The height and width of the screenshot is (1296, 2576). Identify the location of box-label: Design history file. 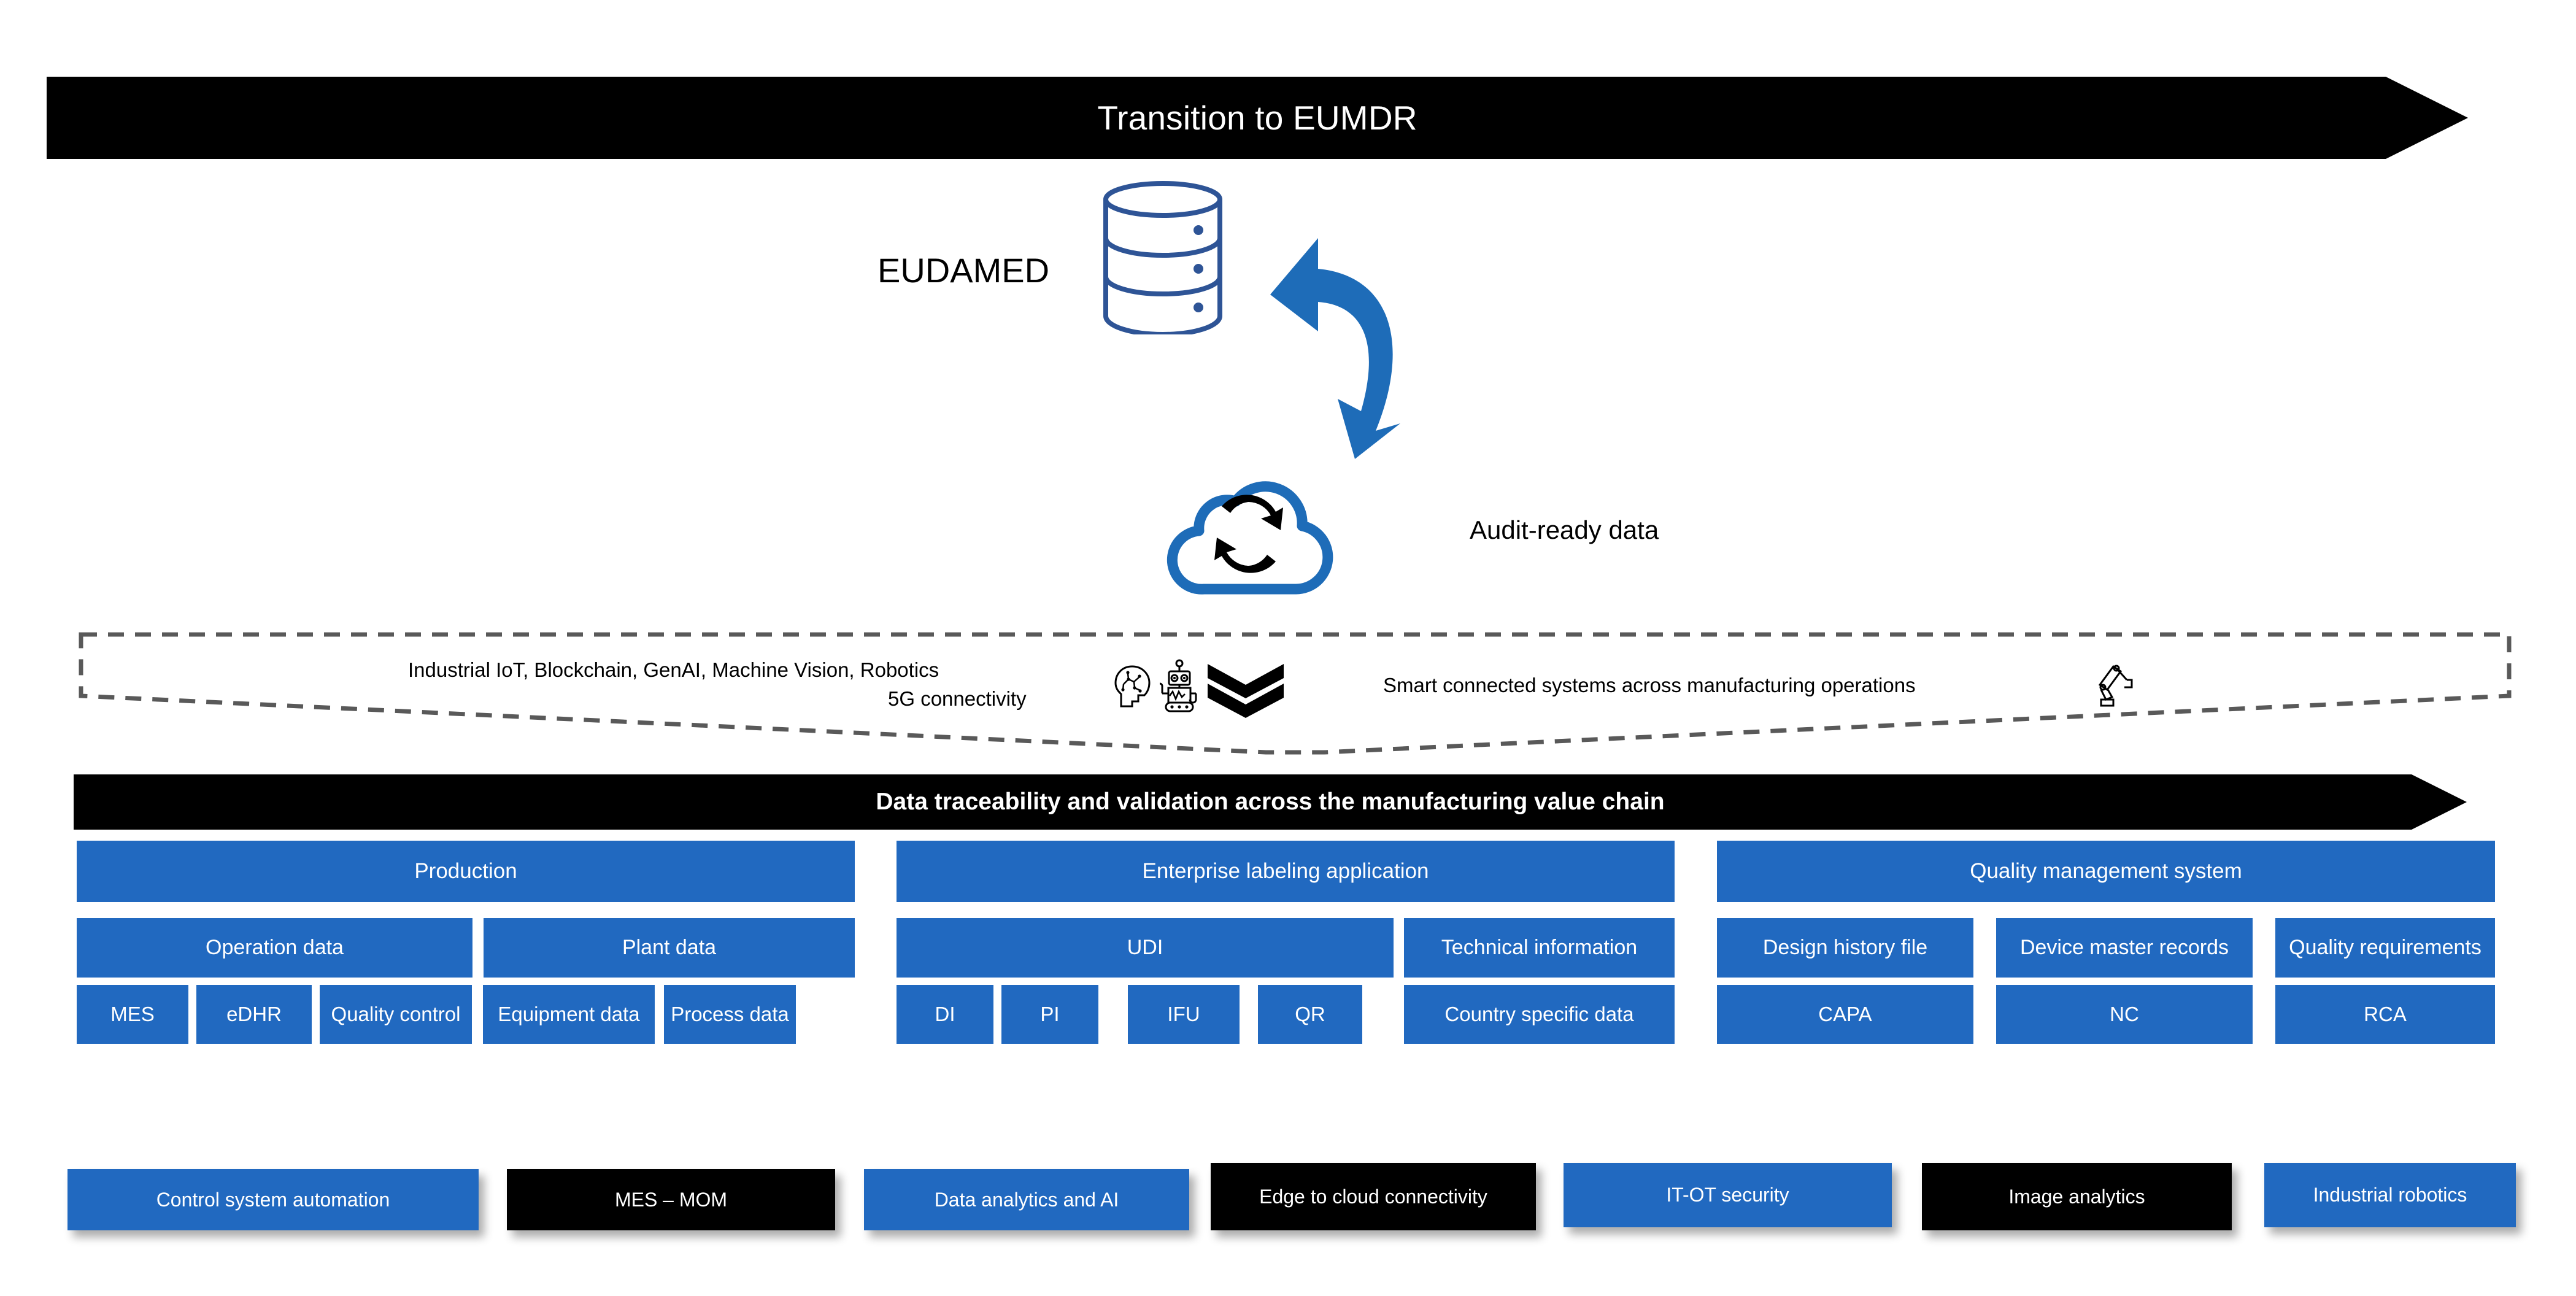
(1845, 947).